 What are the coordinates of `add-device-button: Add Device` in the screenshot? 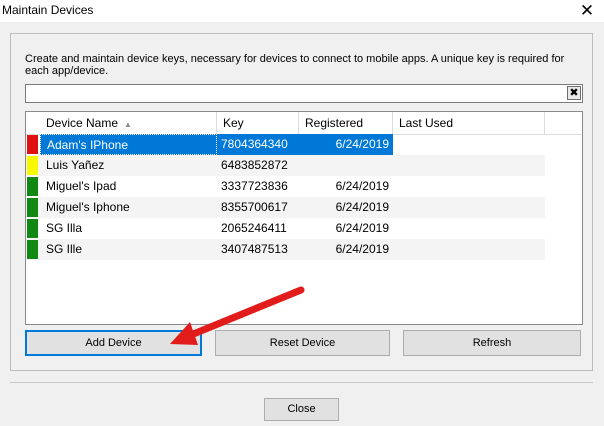 It's located at (113, 343).